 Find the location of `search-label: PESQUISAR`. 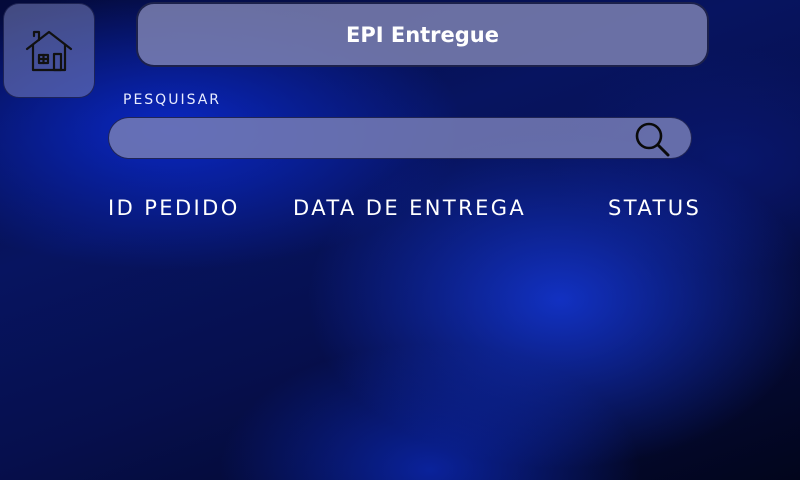

search-label: PESQUISAR is located at coordinates (172, 100).